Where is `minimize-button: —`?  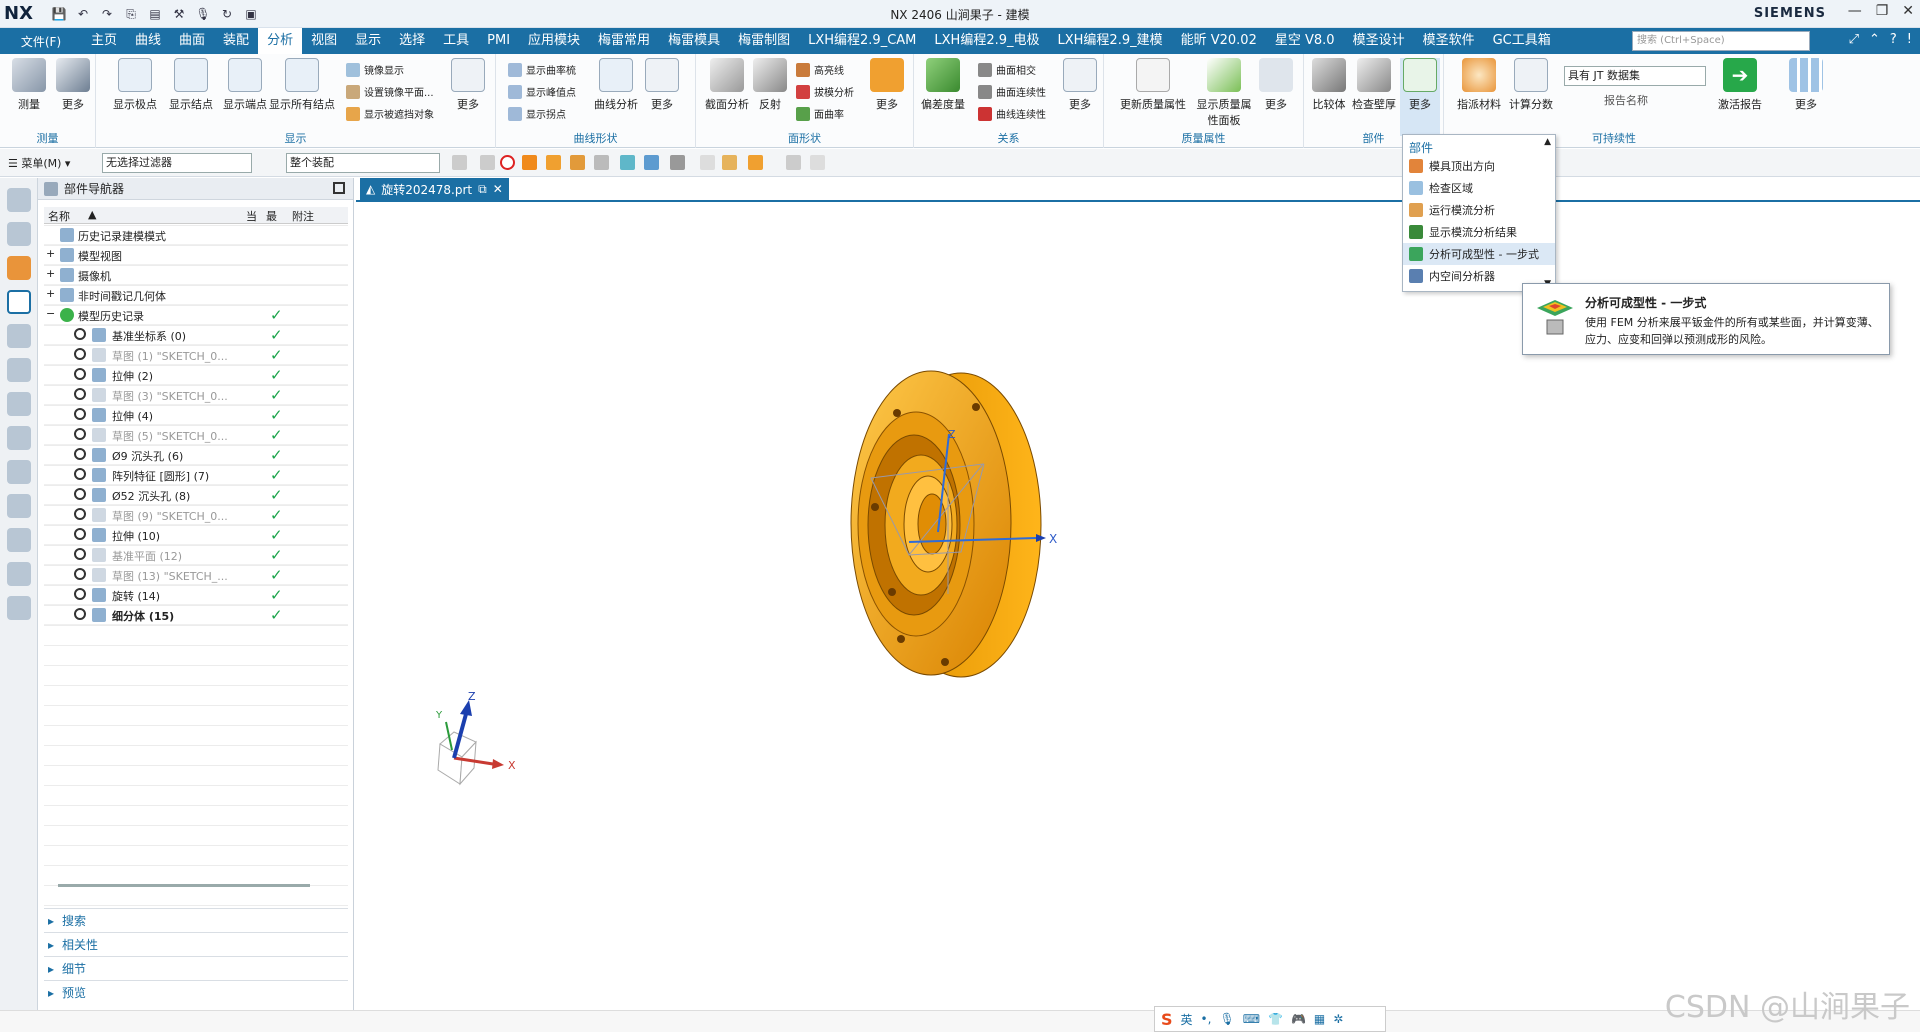
minimize-button: — is located at coordinates (1855, 11).